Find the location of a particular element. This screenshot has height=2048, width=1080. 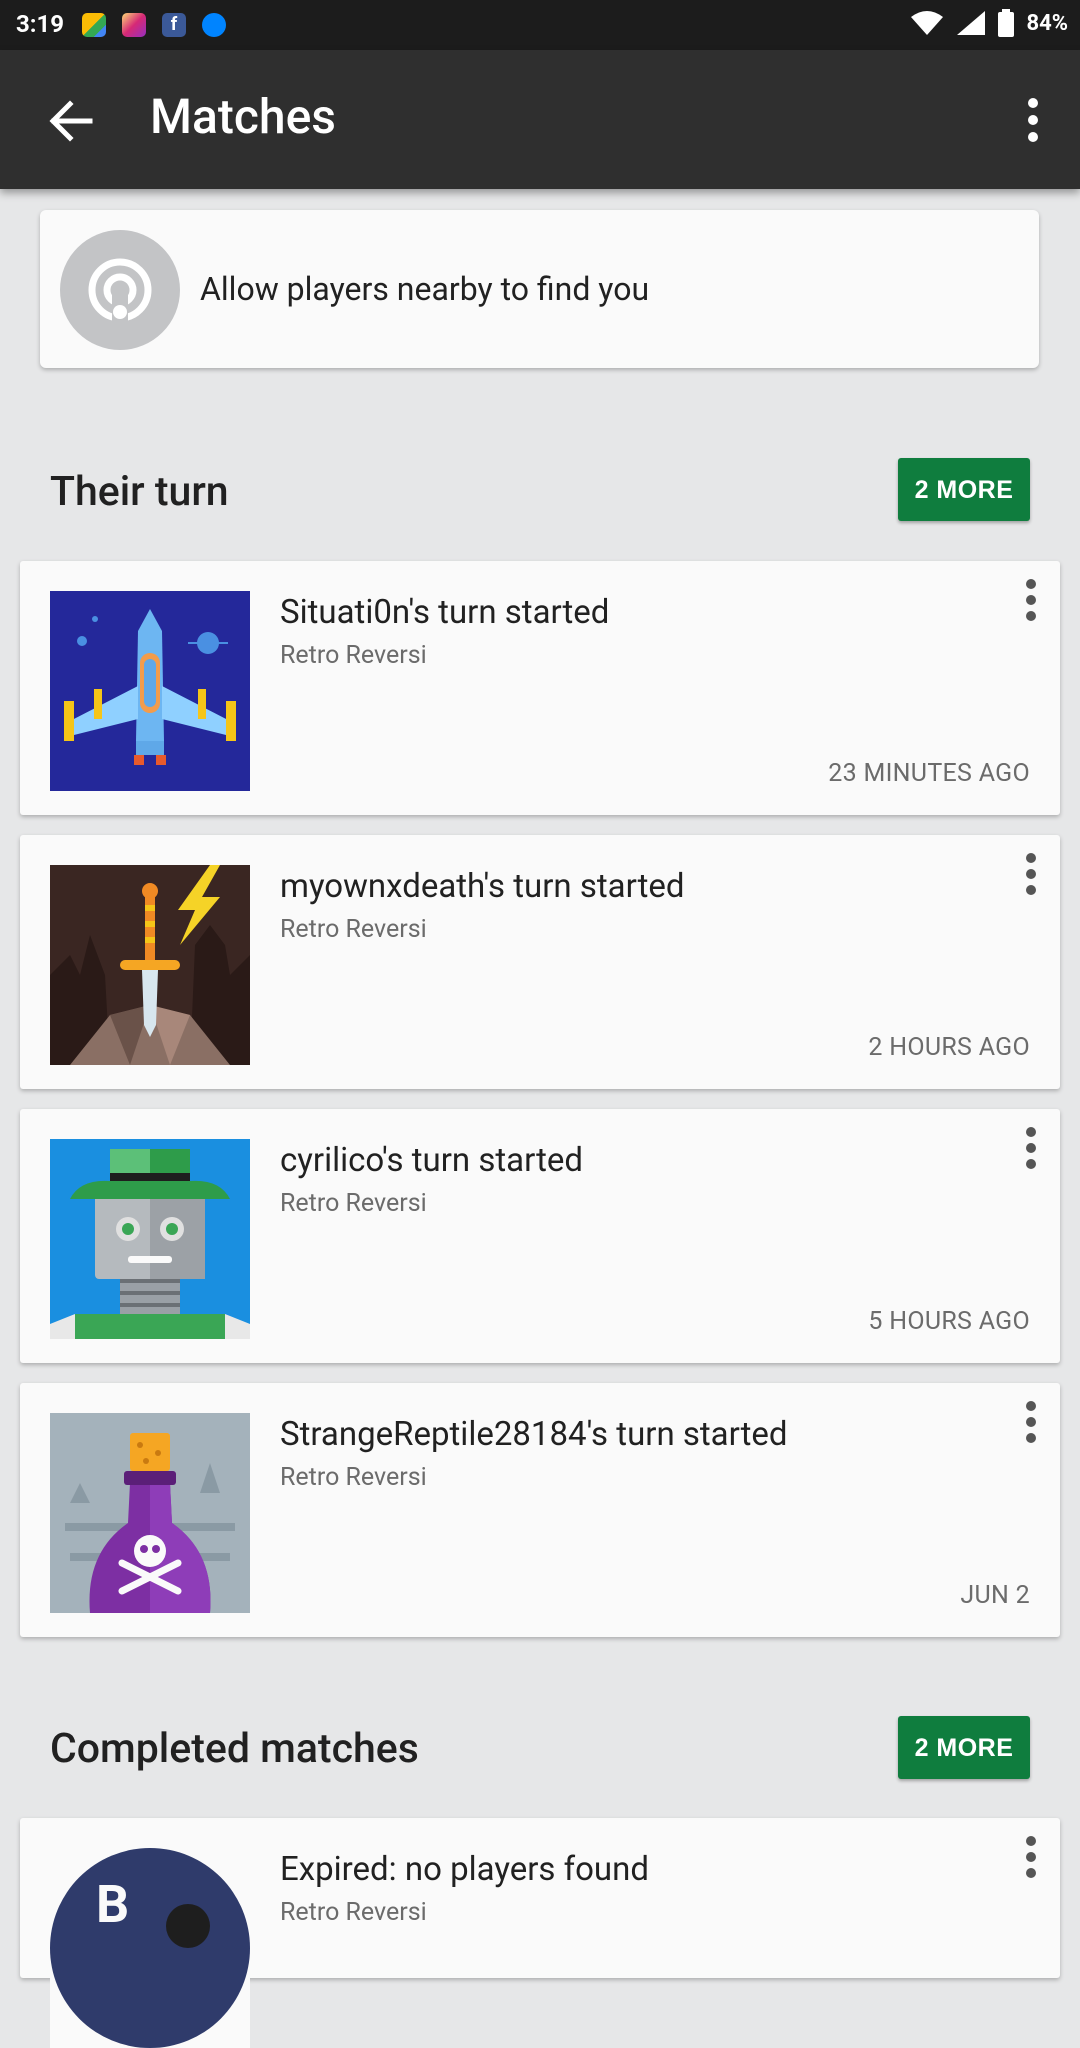

app-bar: Matches is located at coordinates (540, 119).